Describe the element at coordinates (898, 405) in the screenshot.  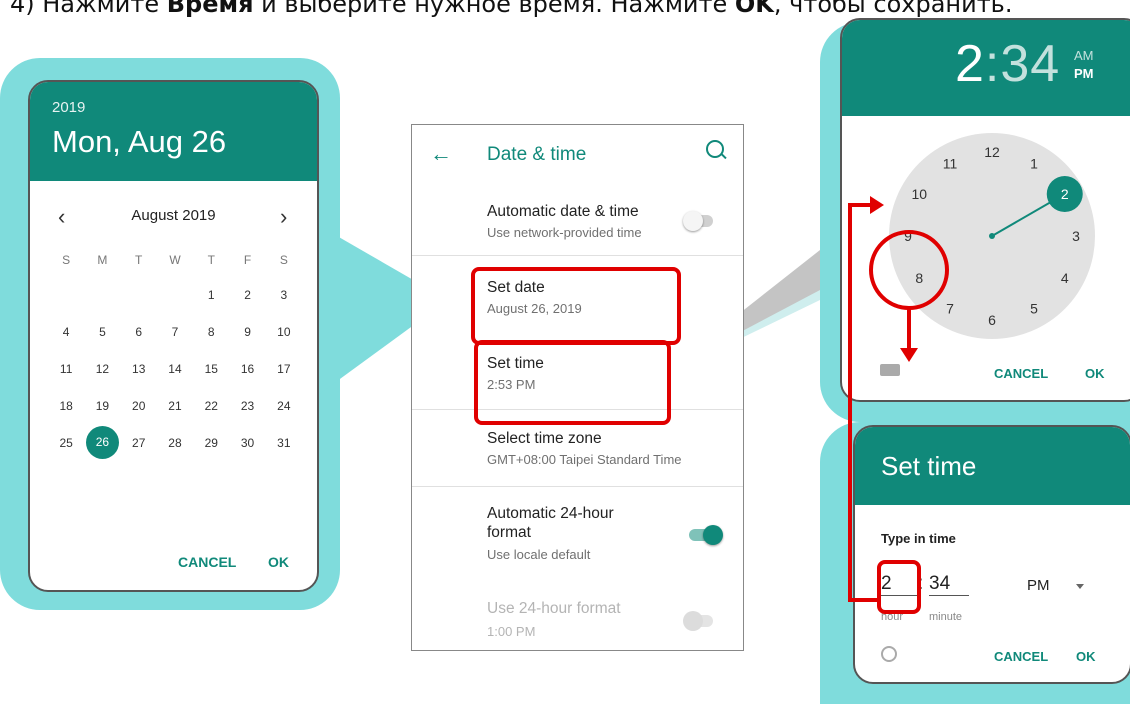
I see `annotation-overlay` at that location.